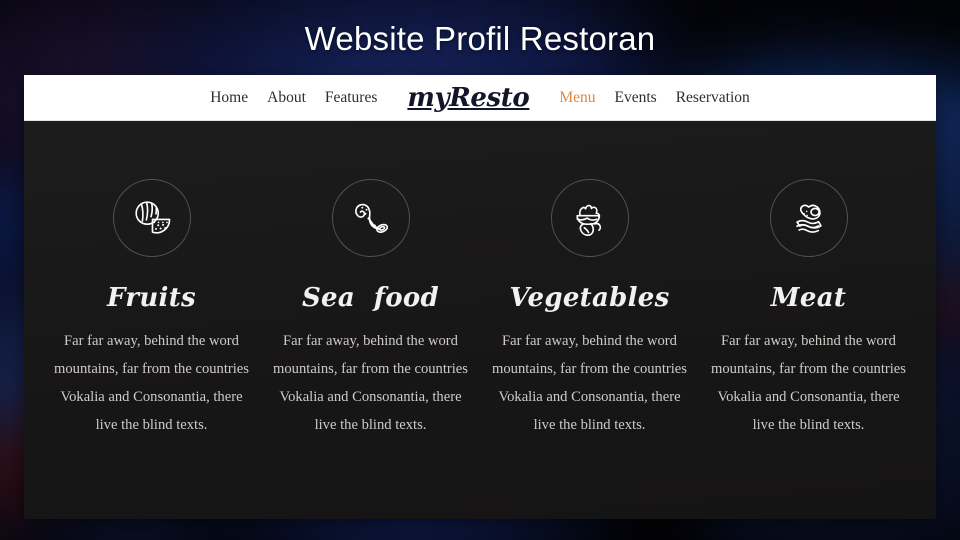 The width and height of the screenshot is (960, 540). Describe the element at coordinates (286, 98) in the screenshot. I see `nav-link-about: About` at that location.